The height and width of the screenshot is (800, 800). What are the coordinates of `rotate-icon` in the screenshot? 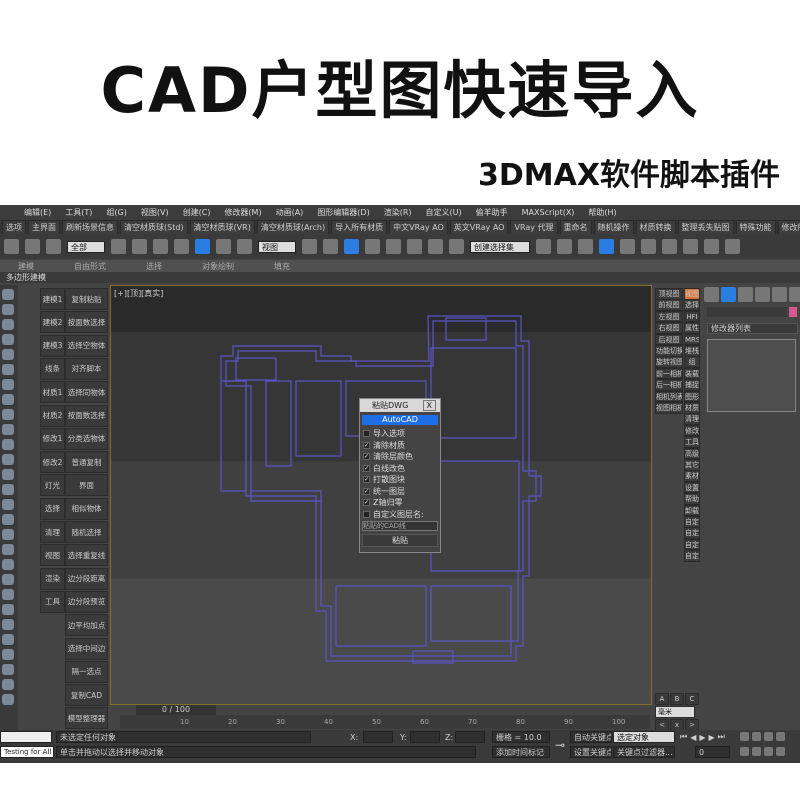 It's located at (223, 246).